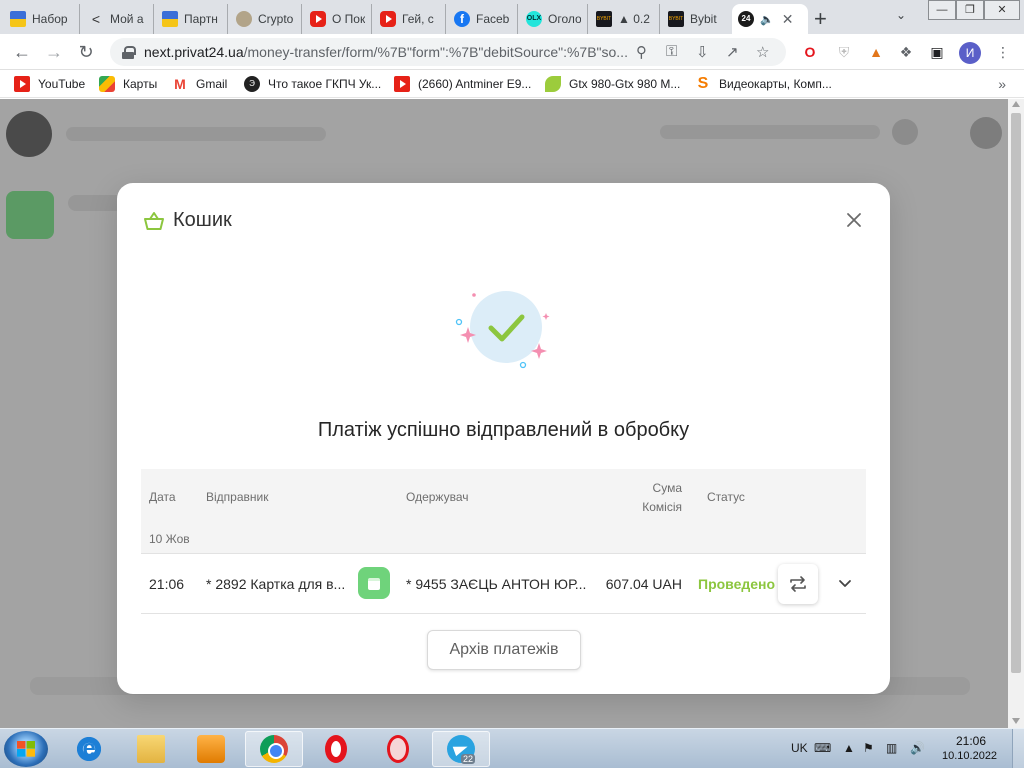  What do you see at coordinates (917, 748) in the screenshot?
I see `volume-icon: 🔊` at bounding box center [917, 748].